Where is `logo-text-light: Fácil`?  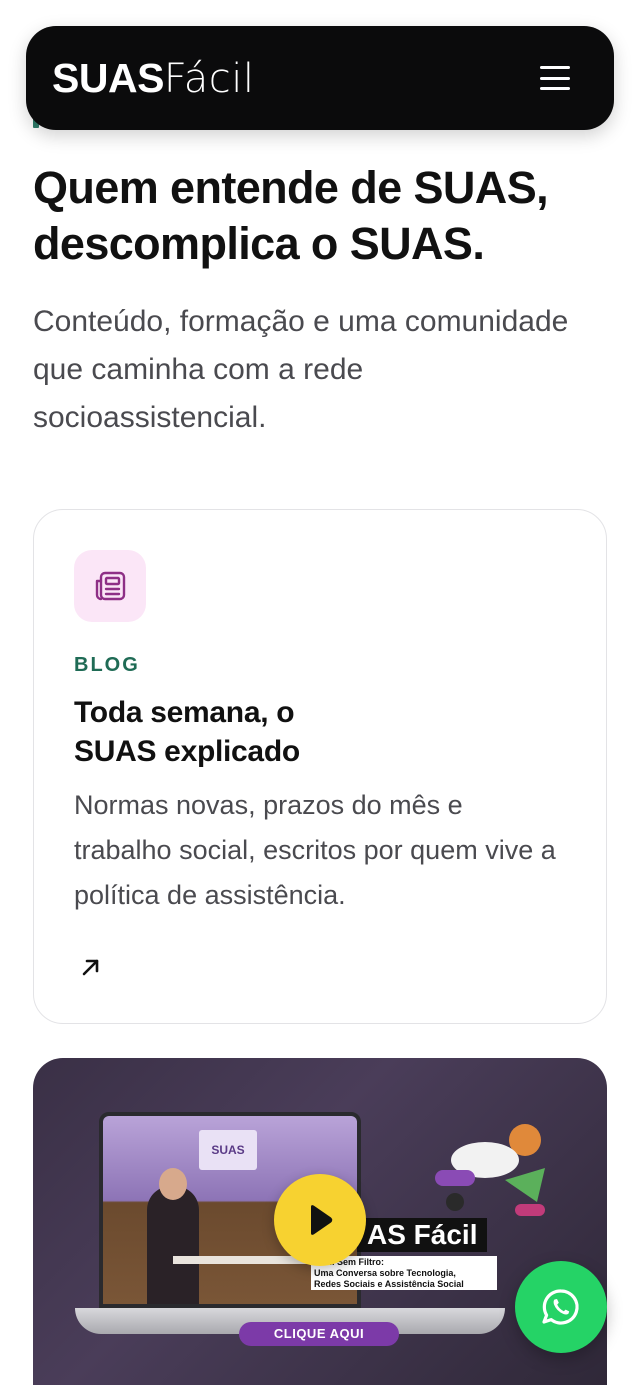 logo-text-light: Fácil is located at coordinates (209, 78).